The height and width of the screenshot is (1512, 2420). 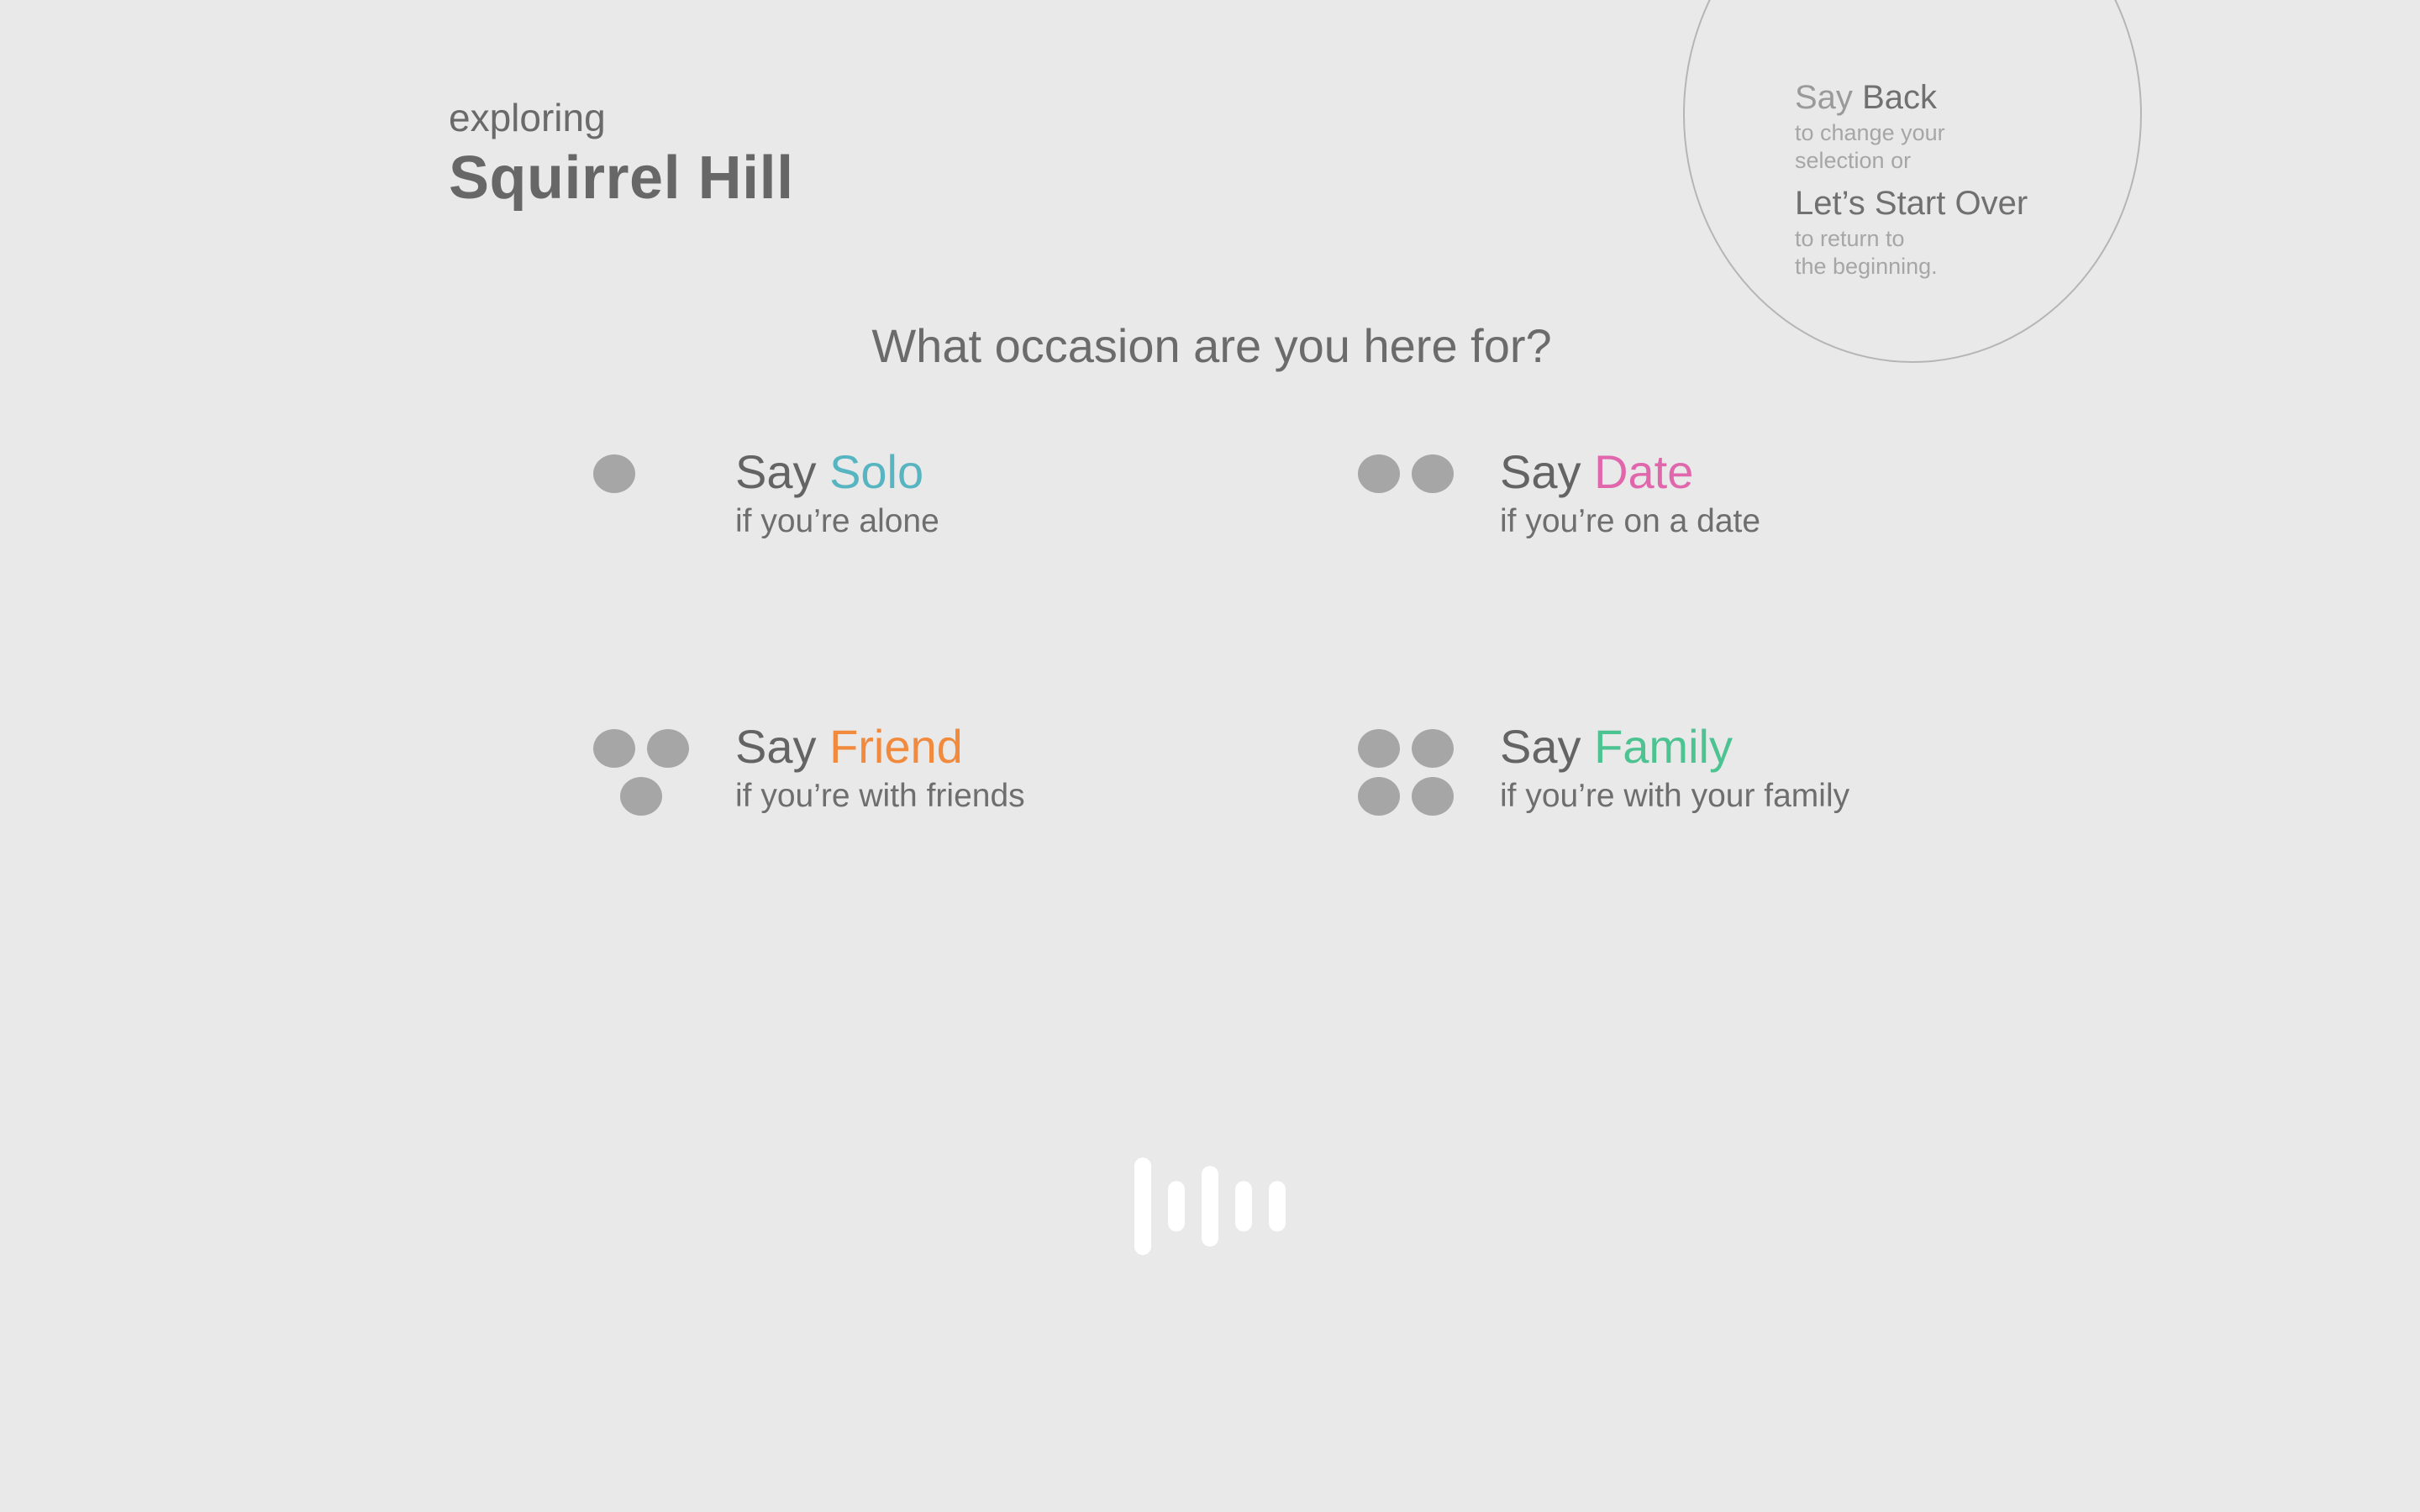 I want to click on occasion-question: What occasion are you here for?, so click(x=1211, y=345).